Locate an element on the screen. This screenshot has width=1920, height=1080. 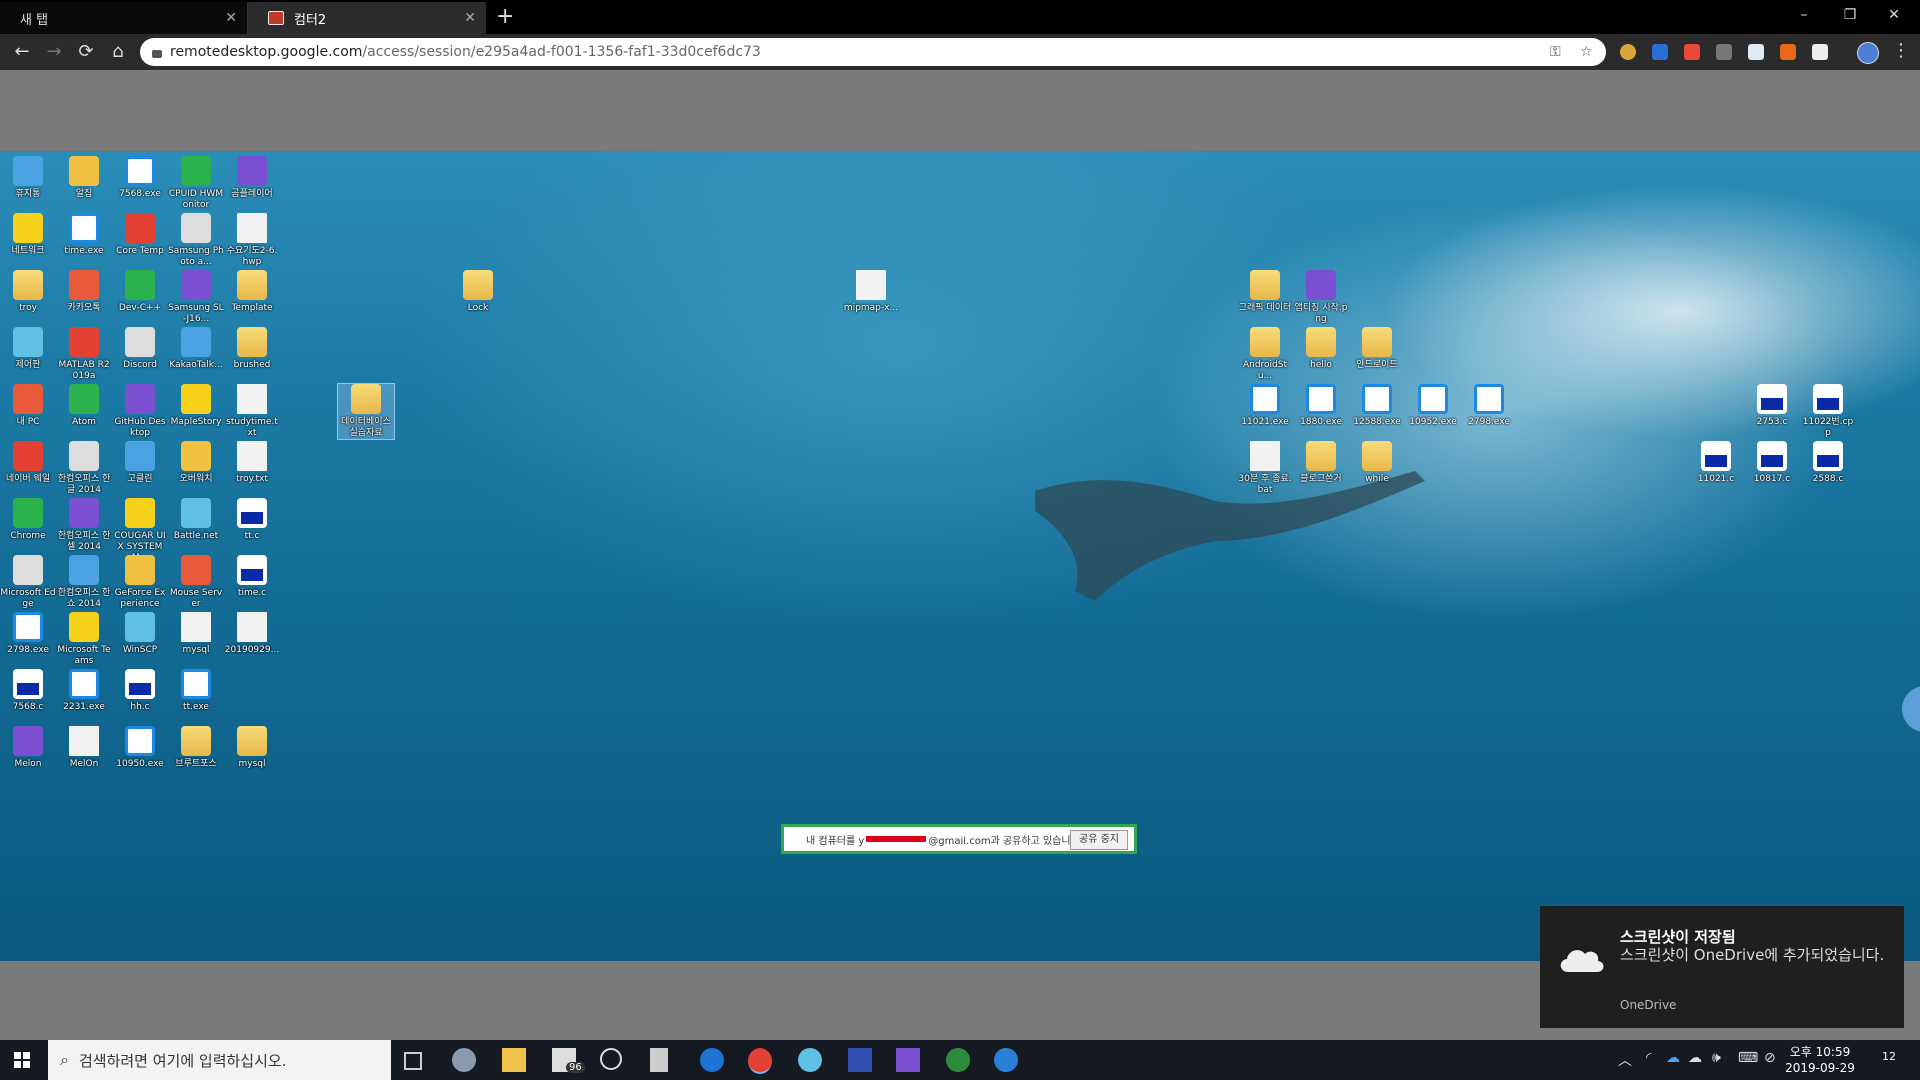
desktop-icon: 12588.exe is located at coordinates (1377, 406).